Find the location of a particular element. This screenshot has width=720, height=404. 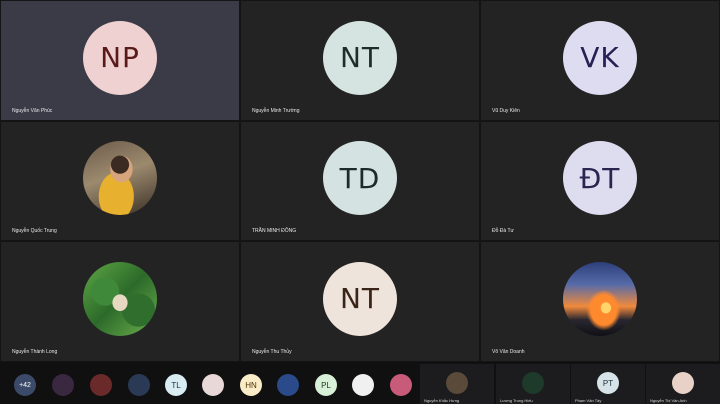

participant-tile: Nguyễn Thành Long is located at coordinates (120, 301).